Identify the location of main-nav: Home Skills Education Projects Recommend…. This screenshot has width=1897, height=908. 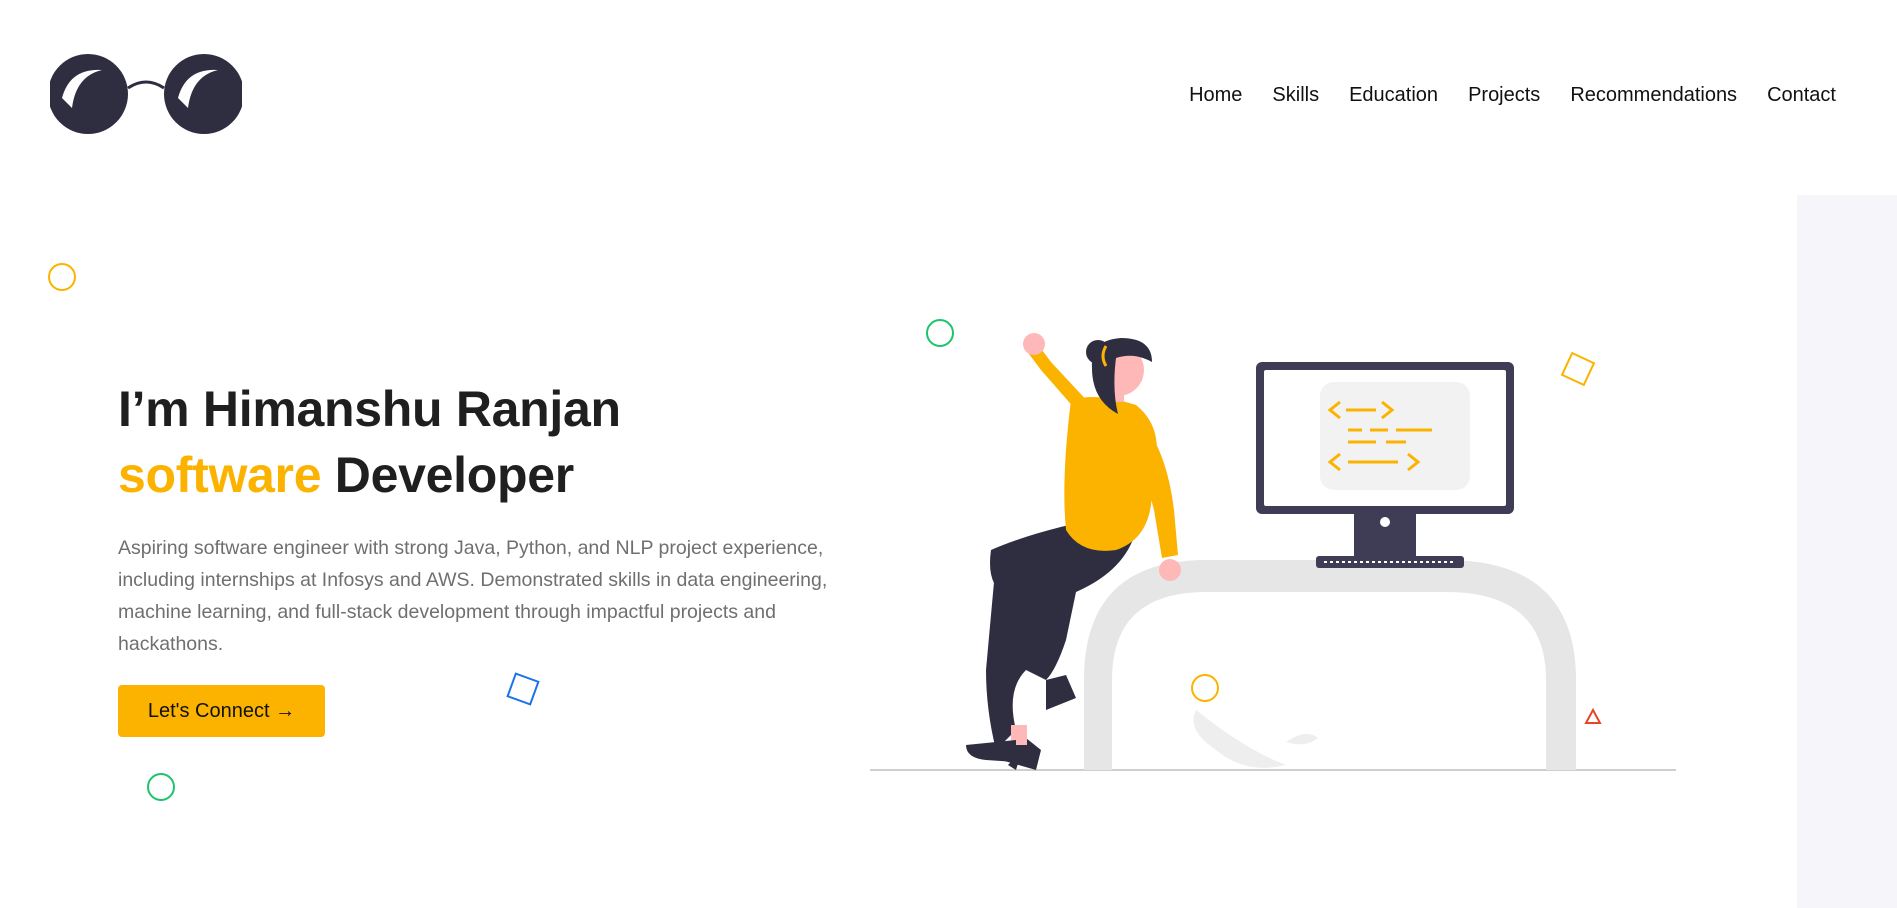
(1497, 95).